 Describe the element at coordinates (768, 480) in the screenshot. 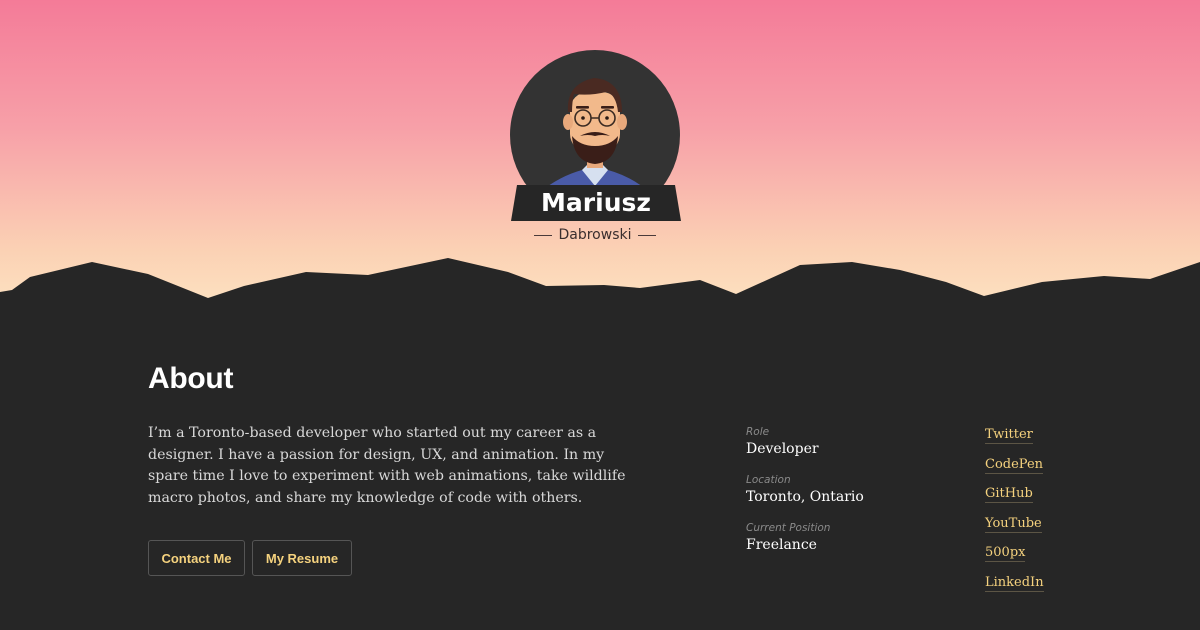

I see `location-label: Location` at that location.